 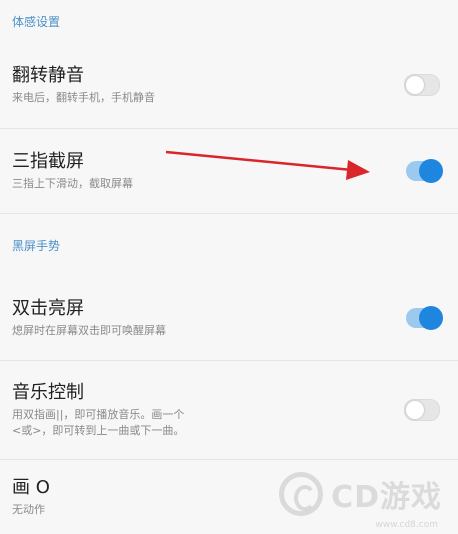 What do you see at coordinates (89, 330) in the screenshot?
I see `setting-description: 熄屏时在屏幕双击即可唤醒屏幕` at bounding box center [89, 330].